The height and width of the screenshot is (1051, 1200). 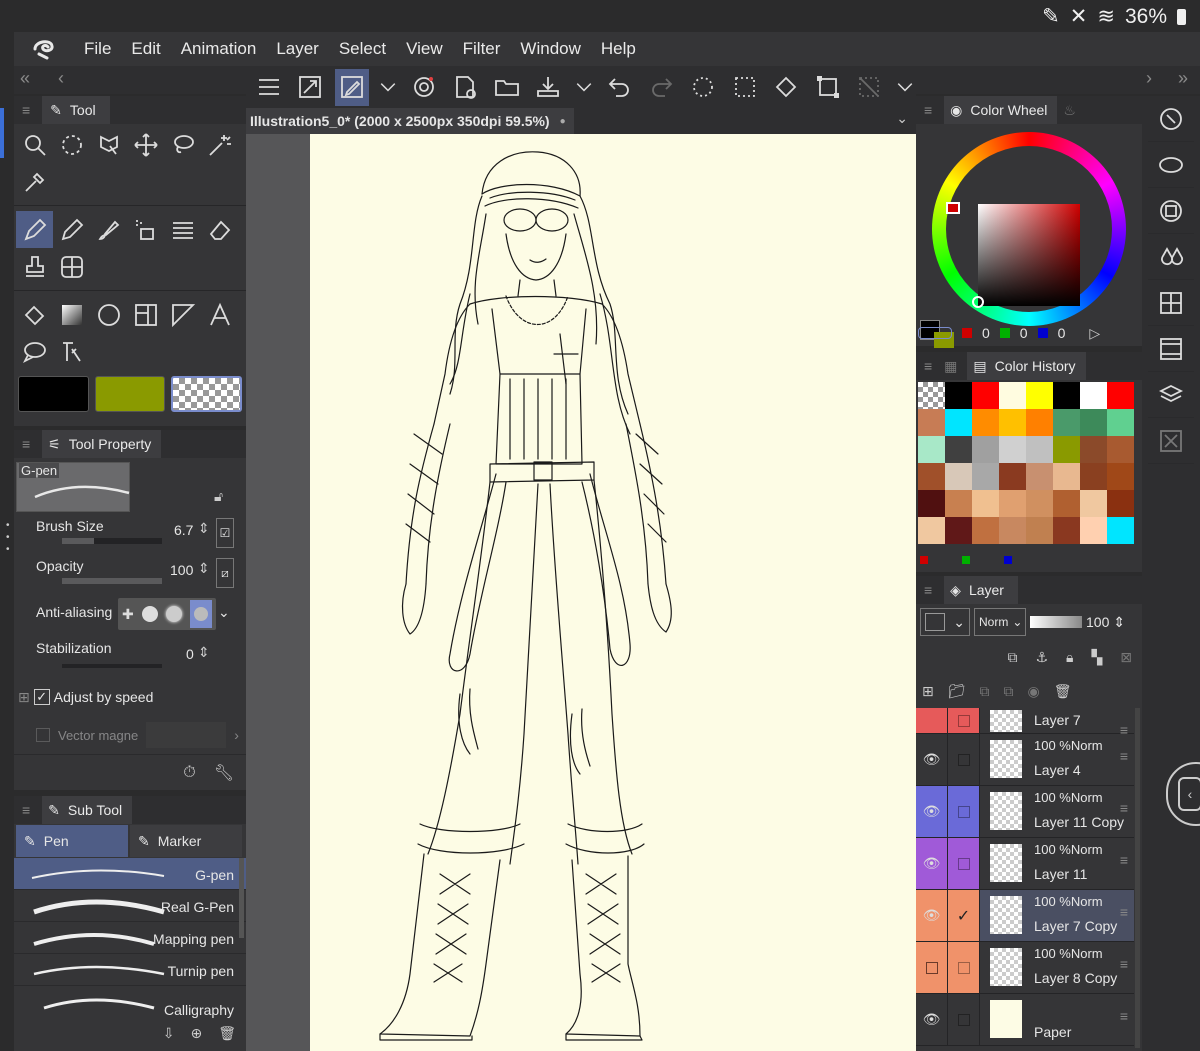 What do you see at coordinates (97, 49) in the screenshot?
I see `menu-file: File` at bounding box center [97, 49].